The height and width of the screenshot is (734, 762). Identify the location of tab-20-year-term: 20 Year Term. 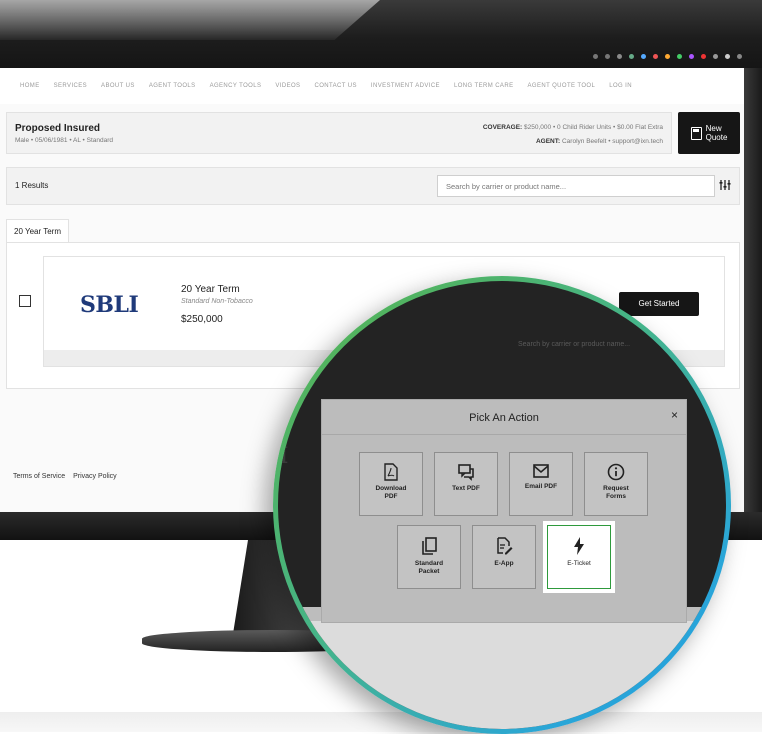
(37, 230).